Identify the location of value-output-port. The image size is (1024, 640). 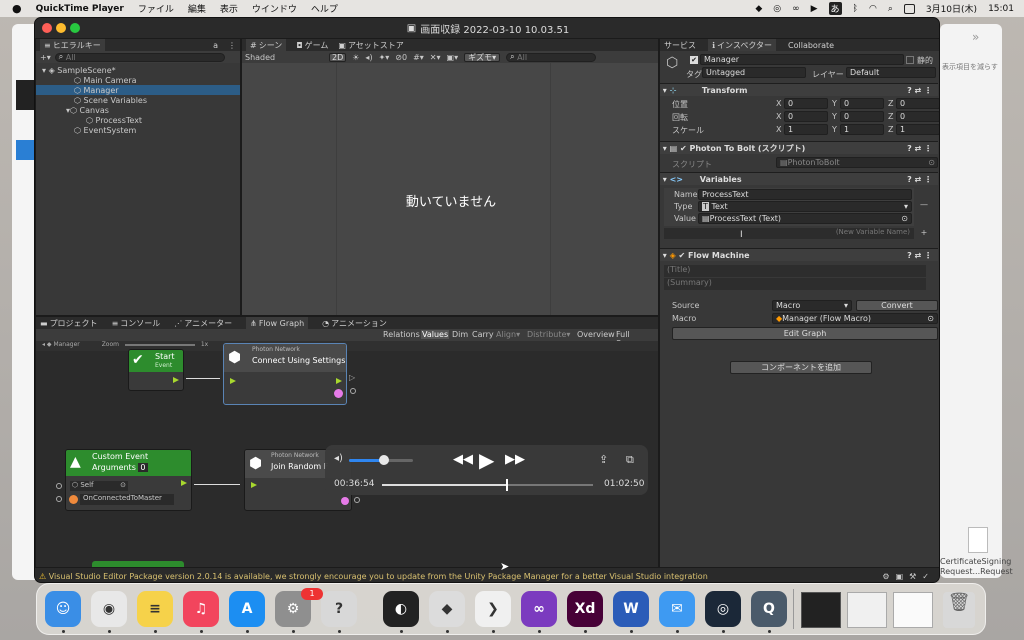
(345, 501).